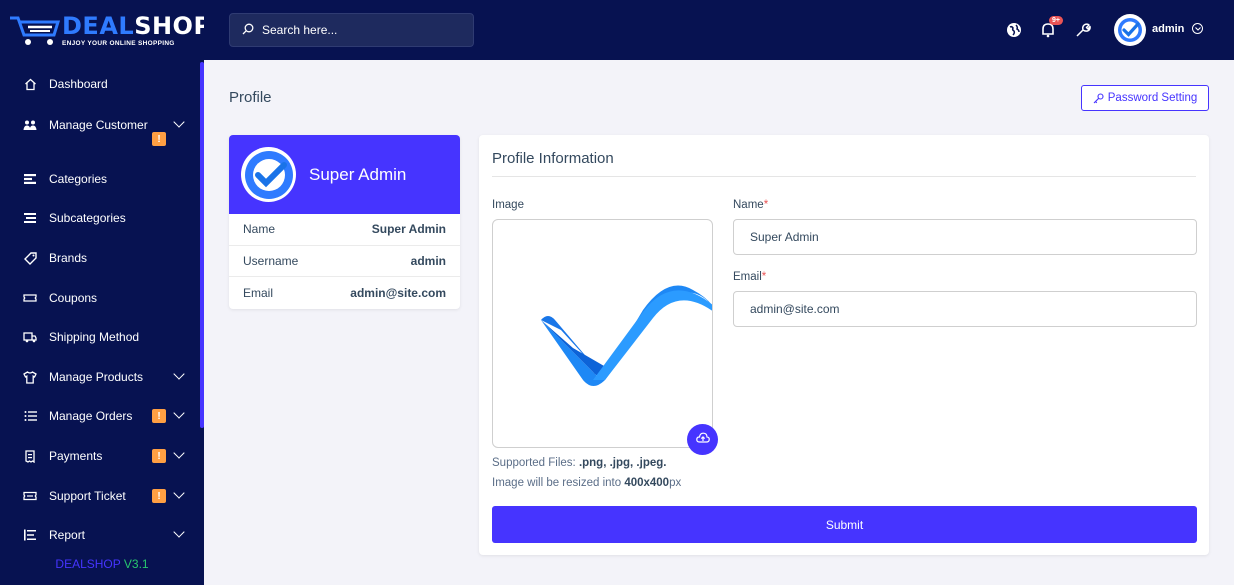 Image resolution: width=1234 pixels, height=585 pixels. Describe the element at coordinates (344, 261) in the screenshot. I see `profile-info-row: Username admin` at that location.